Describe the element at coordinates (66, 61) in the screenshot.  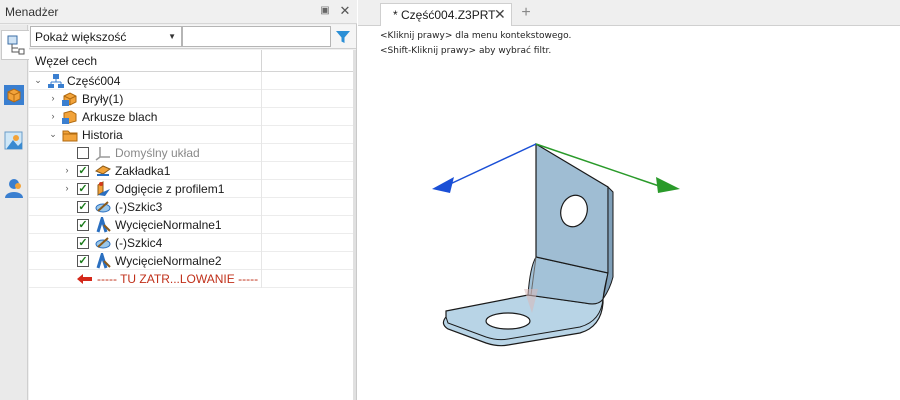
I see `tree-column-header-label: Węzeł cech` at that location.